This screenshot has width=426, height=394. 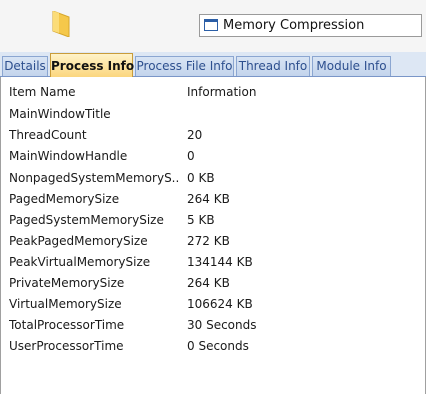 I want to click on row-item-name: TotalProcessorTime, so click(x=67, y=325).